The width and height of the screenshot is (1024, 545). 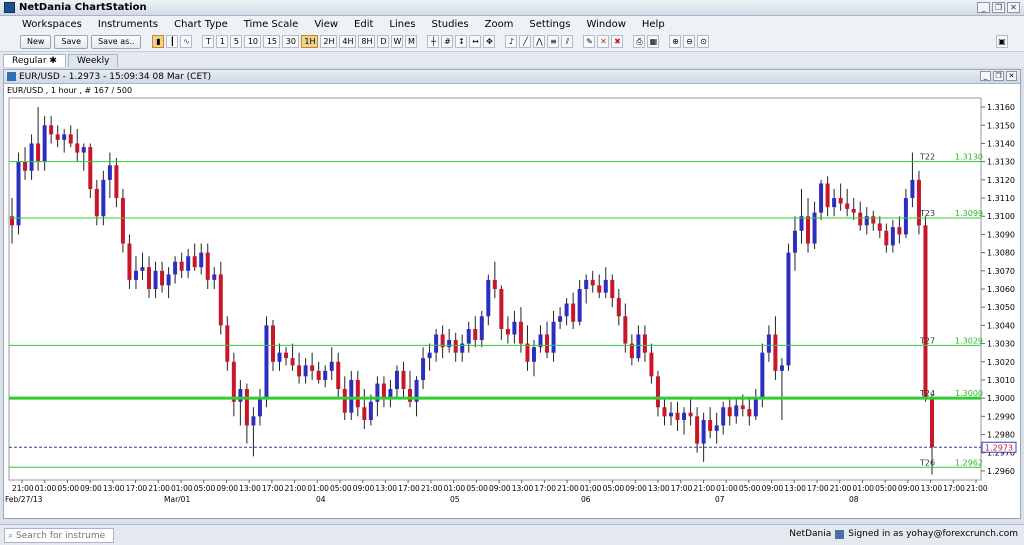 What do you see at coordinates (172, 41) in the screenshot?
I see `bar-chart-icon: ┃` at bounding box center [172, 41].